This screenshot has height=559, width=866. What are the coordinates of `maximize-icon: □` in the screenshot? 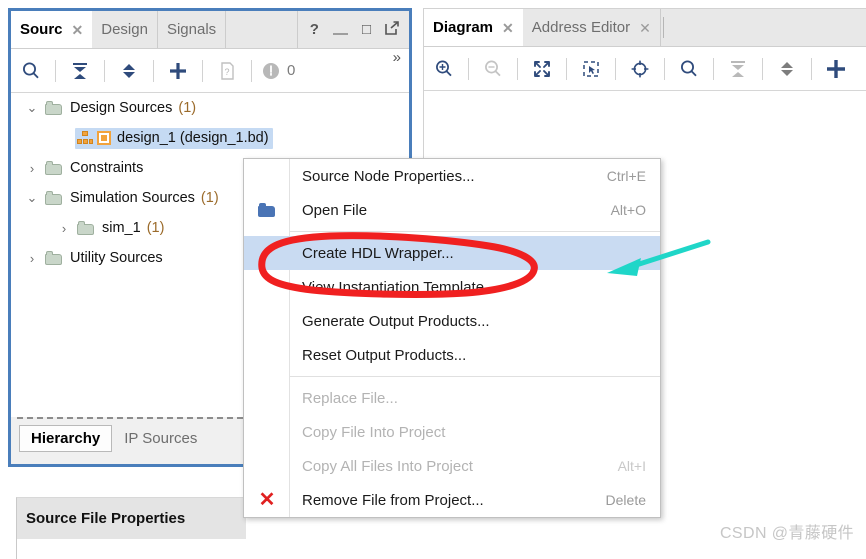 It's located at (366, 29).